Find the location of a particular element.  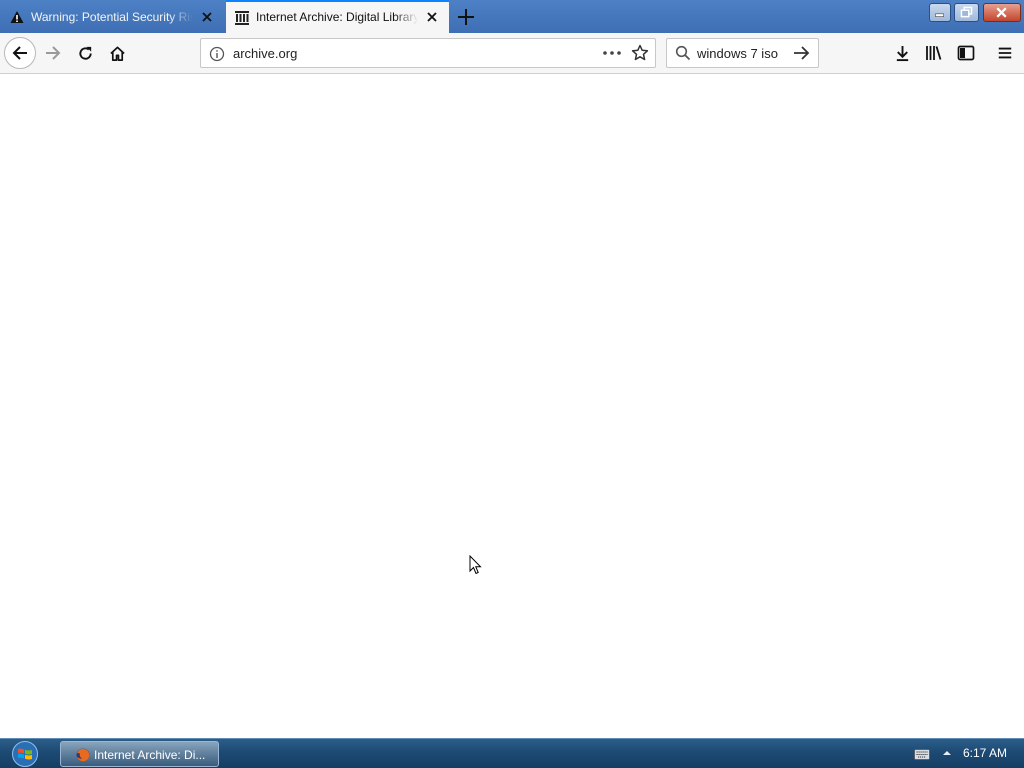

search-go-arrow-icon is located at coordinates (802, 53).